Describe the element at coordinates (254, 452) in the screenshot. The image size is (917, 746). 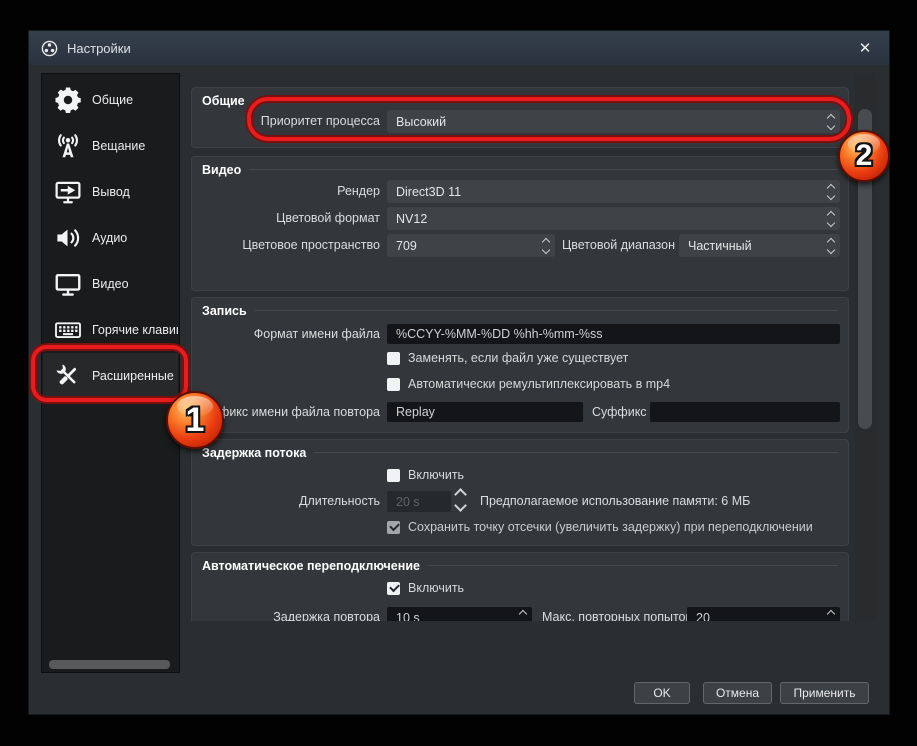
I see `section-title: Задержка потока` at that location.